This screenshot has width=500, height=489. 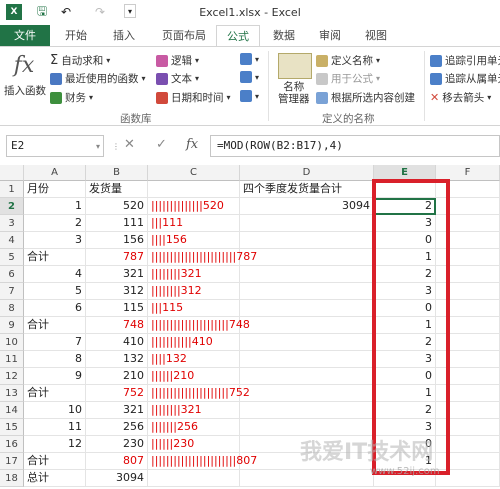 What do you see at coordinates (117, 427) in the screenshot?
I see `cell-b: 256` at bounding box center [117, 427].